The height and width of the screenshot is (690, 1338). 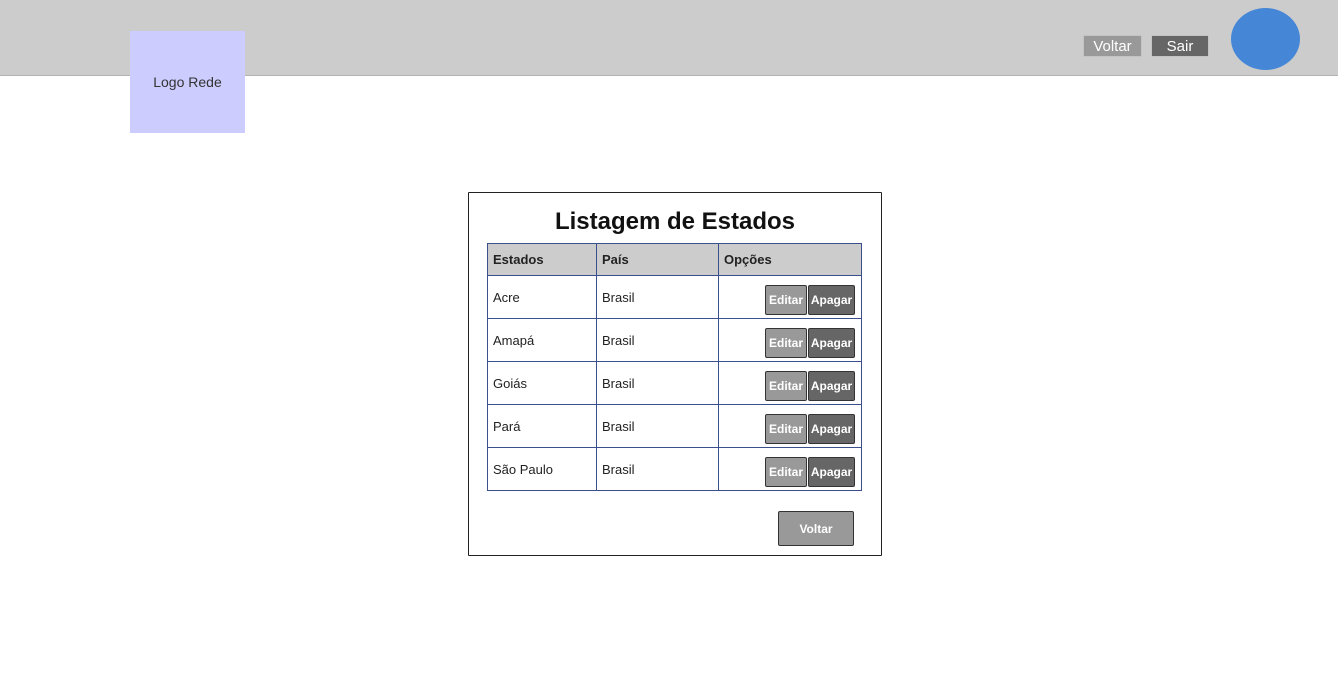 What do you see at coordinates (542, 383) in the screenshot?
I see `state-name-cell: Goiás` at bounding box center [542, 383].